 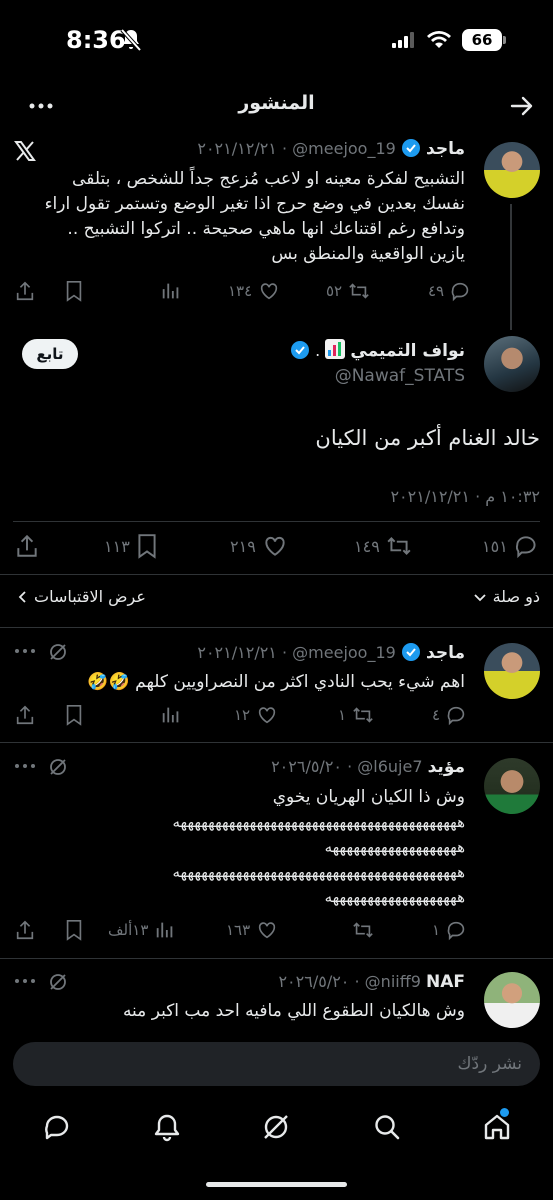 What do you see at coordinates (128, 930) in the screenshot?
I see `views-count: ١٣ألف` at bounding box center [128, 930].